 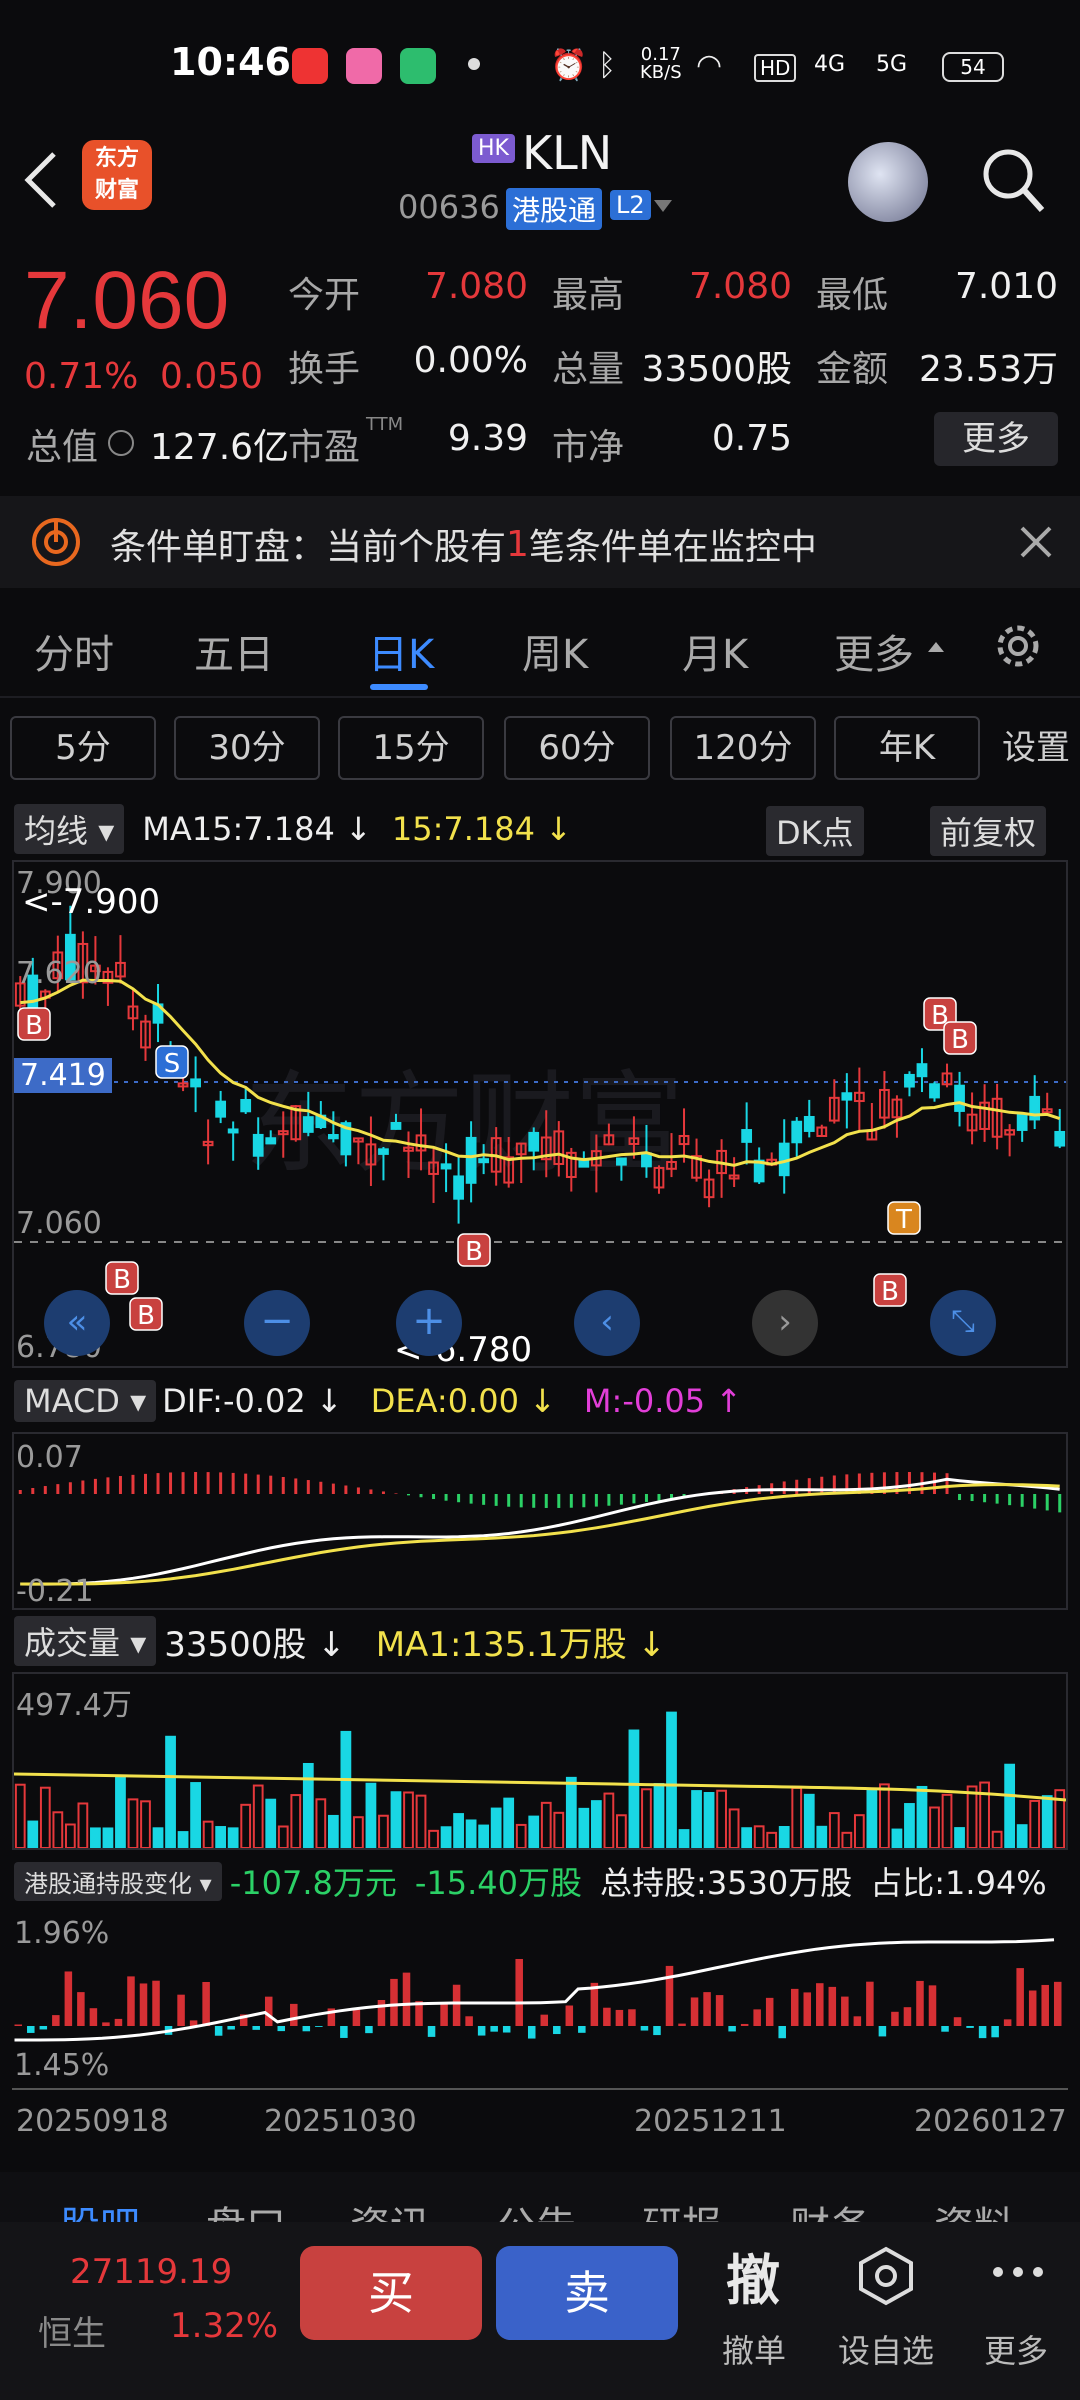 What do you see at coordinates (536, 2209) in the screenshot?
I see `info-tab-announcement: 公告` at bounding box center [536, 2209].